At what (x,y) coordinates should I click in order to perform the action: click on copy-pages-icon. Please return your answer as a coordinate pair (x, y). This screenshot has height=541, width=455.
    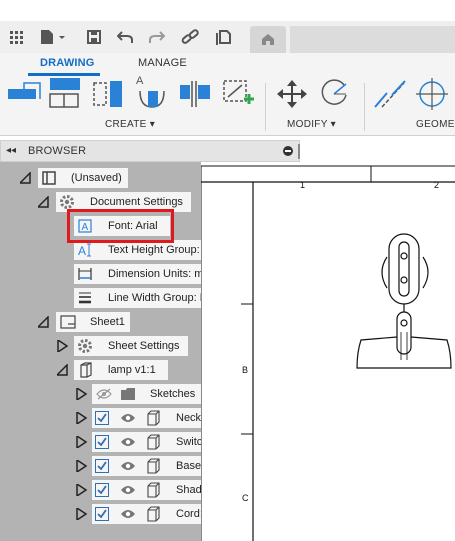
    Looking at the image, I should click on (224, 37).